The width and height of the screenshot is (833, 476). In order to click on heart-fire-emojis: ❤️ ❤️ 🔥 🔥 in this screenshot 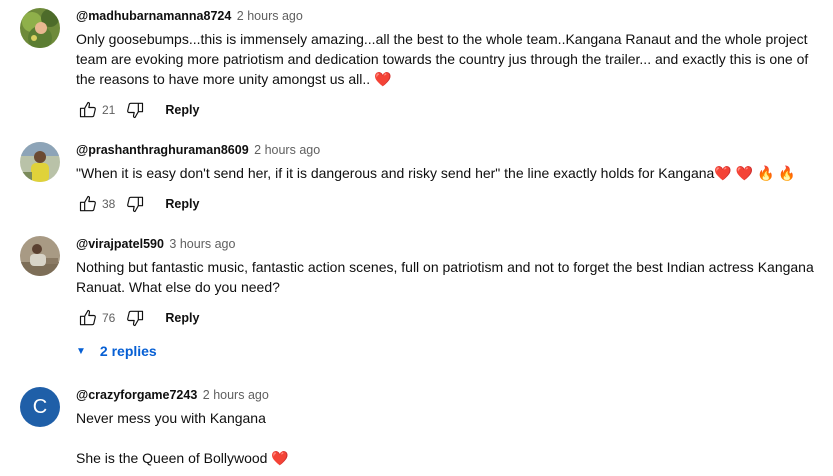, I will do `click(755, 173)`.